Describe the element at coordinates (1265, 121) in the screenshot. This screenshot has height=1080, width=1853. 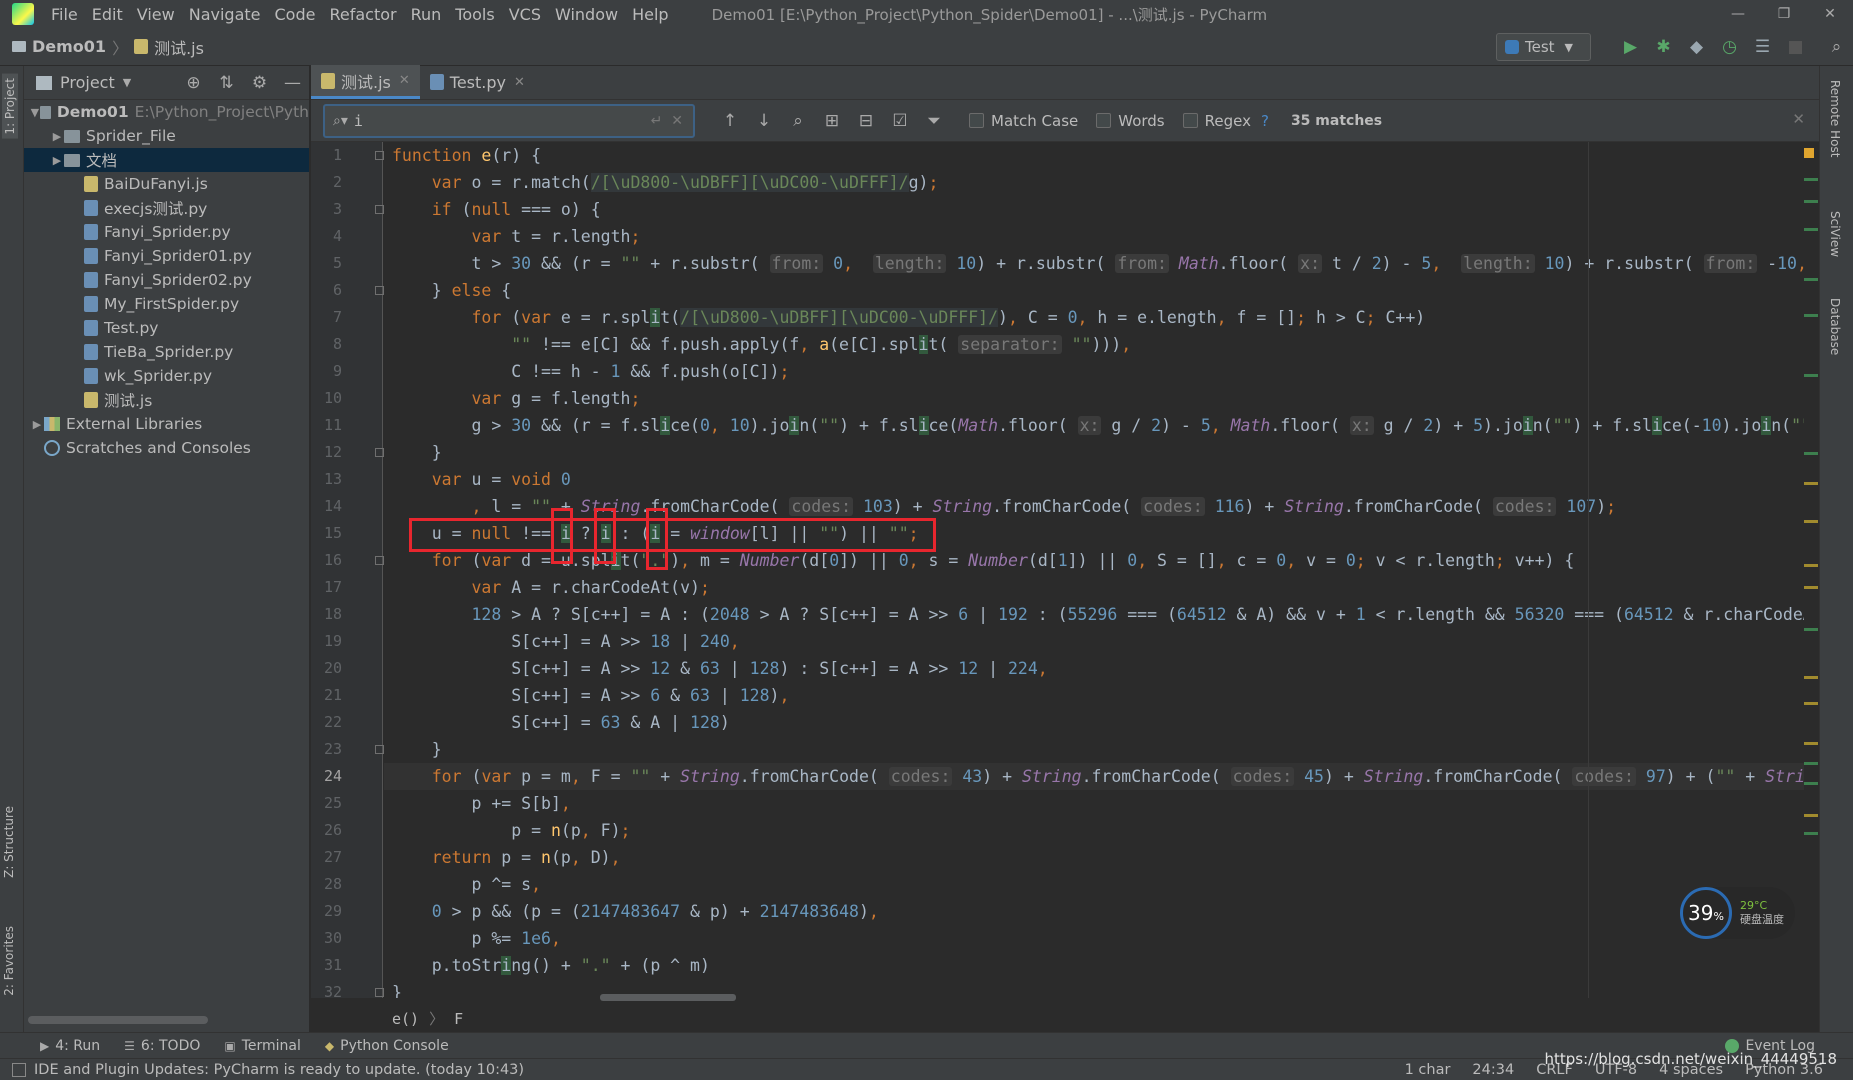
I see `regex-help-link: ?` at that location.